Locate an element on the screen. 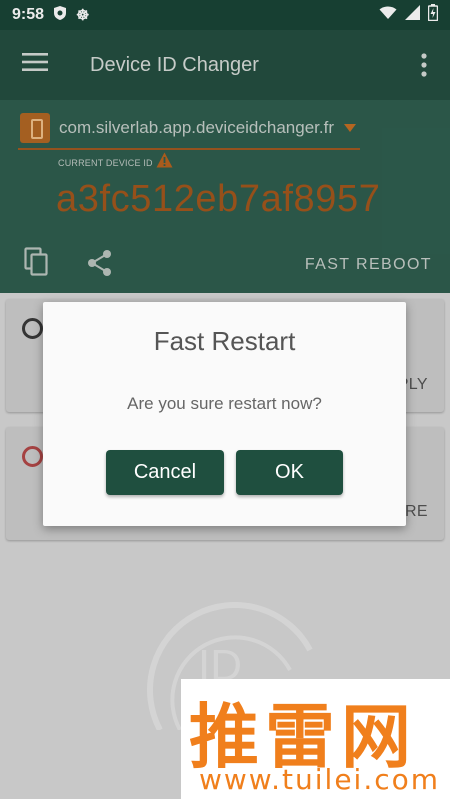 The height and width of the screenshot is (799, 450). package-icon is located at coordinates (35, 128).